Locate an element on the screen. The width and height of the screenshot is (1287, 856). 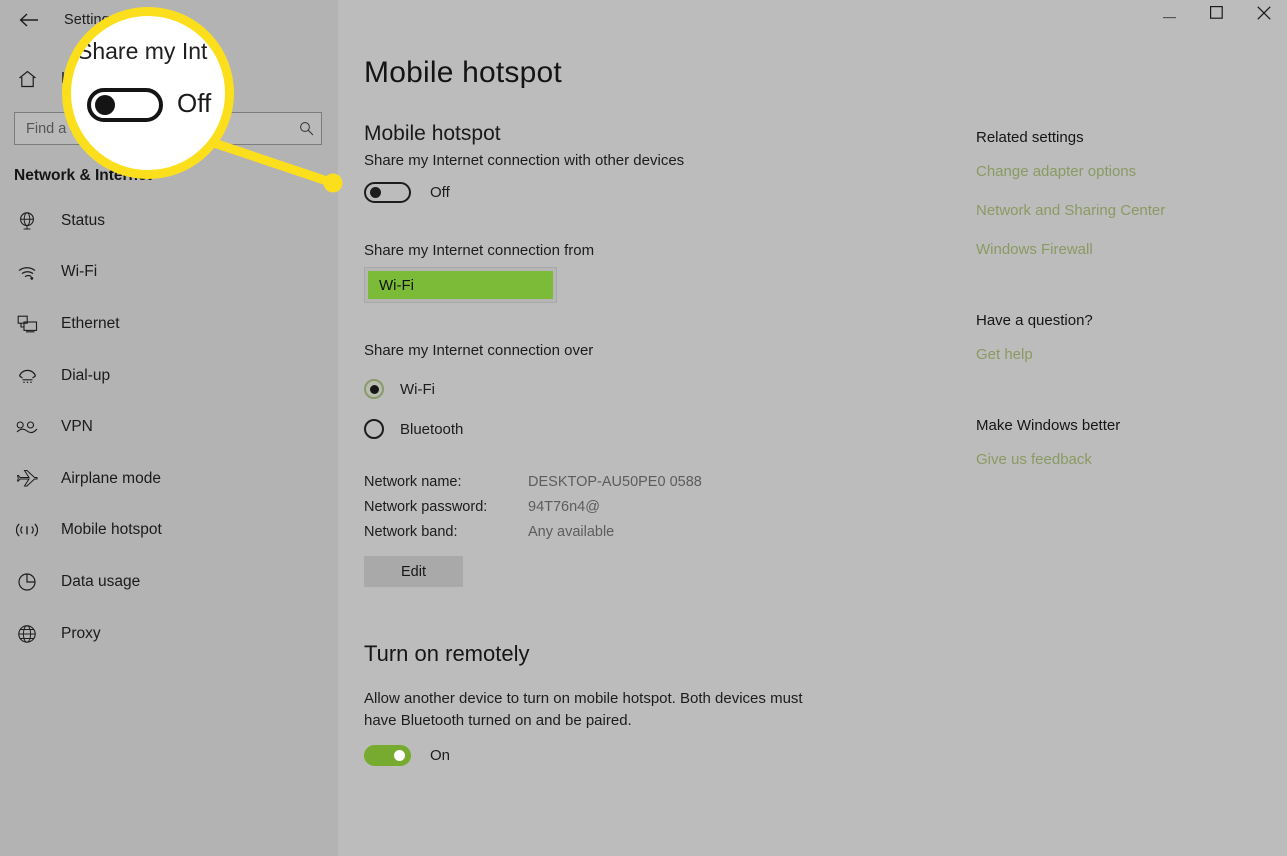
link-windows-firewall: Windows Firewall is located at coordinates (1116, 249).